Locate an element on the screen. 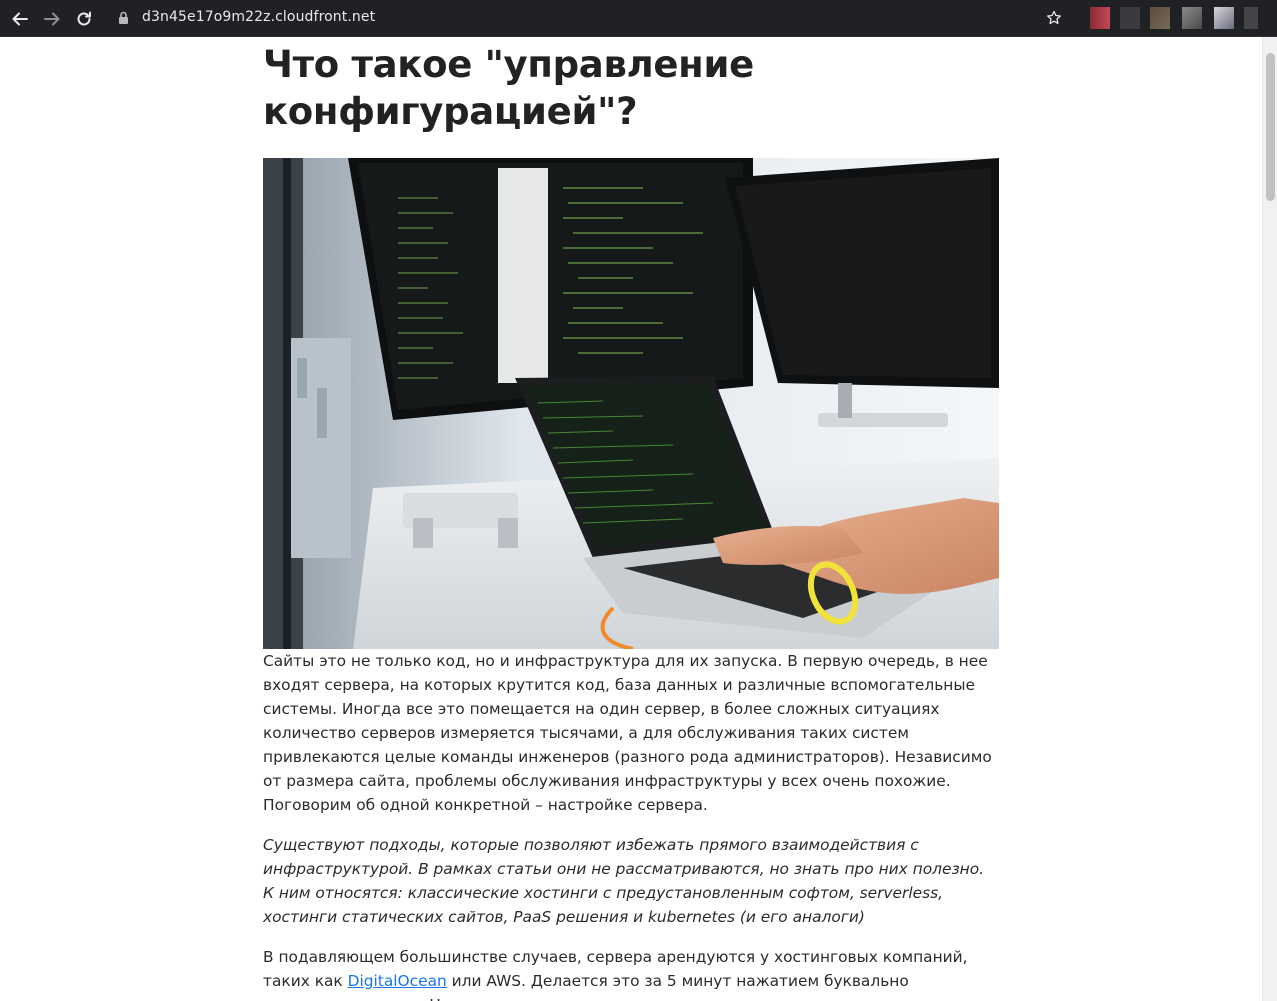 The height and width of the screenshot is (1001, 1277). star-icon is located at coordinates (1054, 18).